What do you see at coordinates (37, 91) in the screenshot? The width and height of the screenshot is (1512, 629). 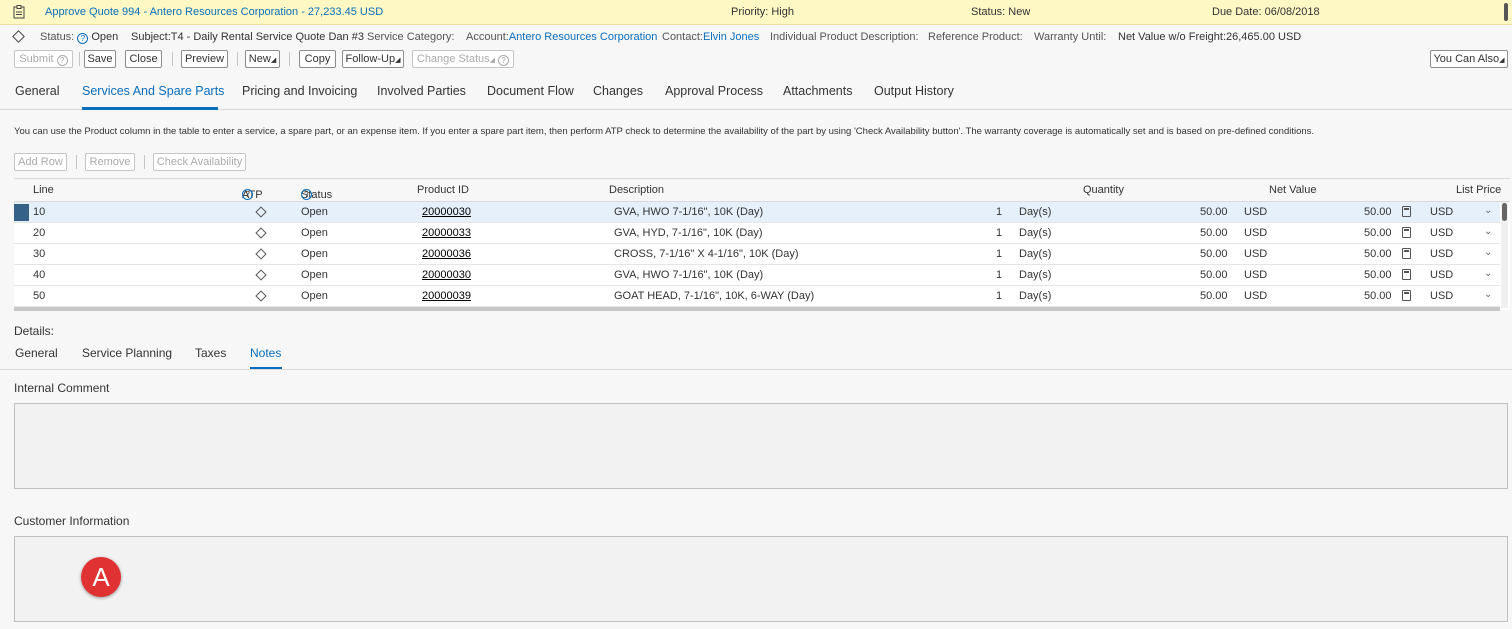 I see `tab-general: General` at bounding box center [37, 91].